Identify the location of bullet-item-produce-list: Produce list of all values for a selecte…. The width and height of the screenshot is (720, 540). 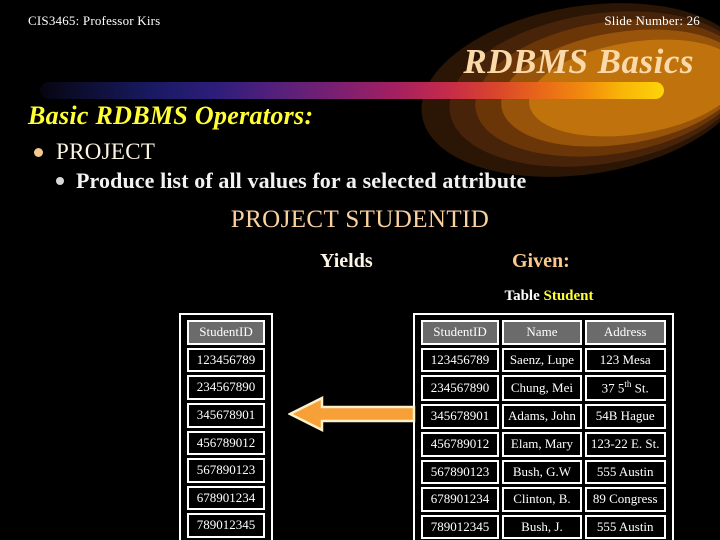
(291, 181).